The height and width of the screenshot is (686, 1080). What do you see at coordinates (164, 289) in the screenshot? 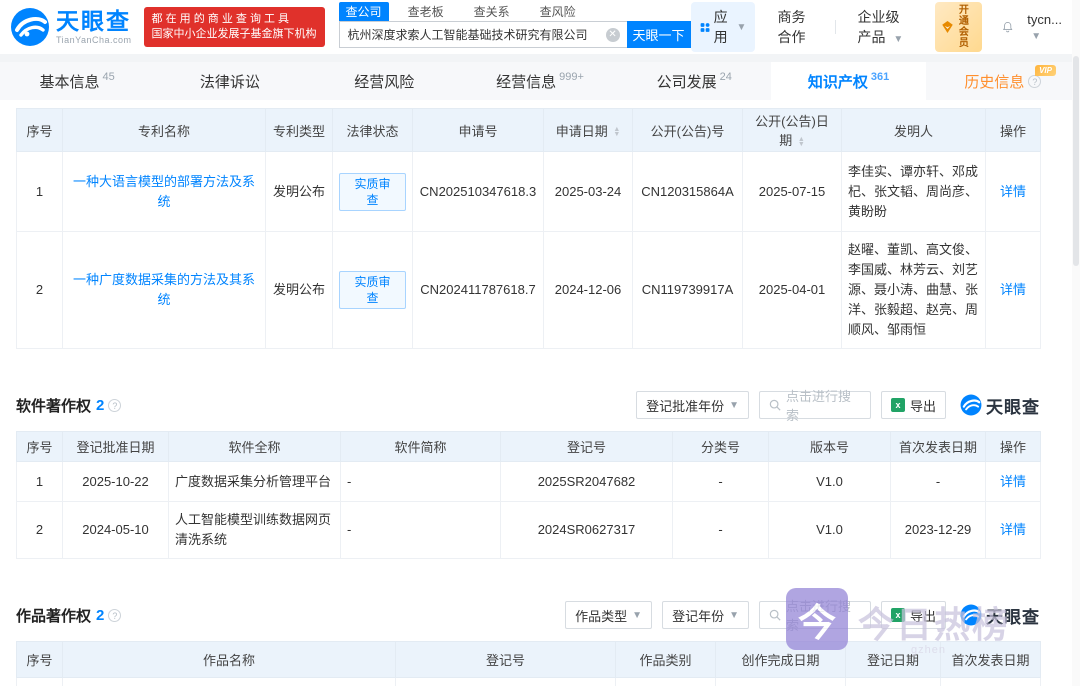
I see `patent-name-link: 一种广度数据采集的方法及其系统` at bounding box center [164, 289].